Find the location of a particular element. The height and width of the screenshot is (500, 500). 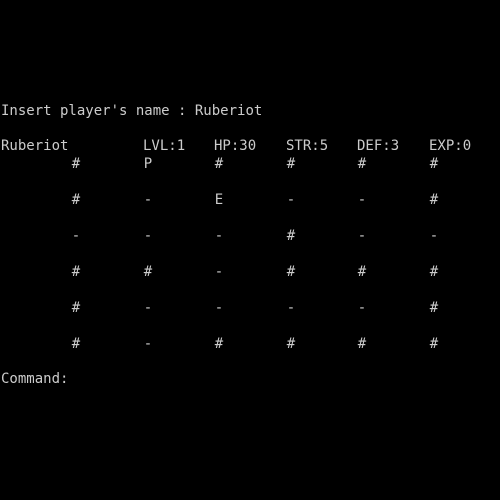

map-row: # - - - - # is located at coordinates (250, 308).